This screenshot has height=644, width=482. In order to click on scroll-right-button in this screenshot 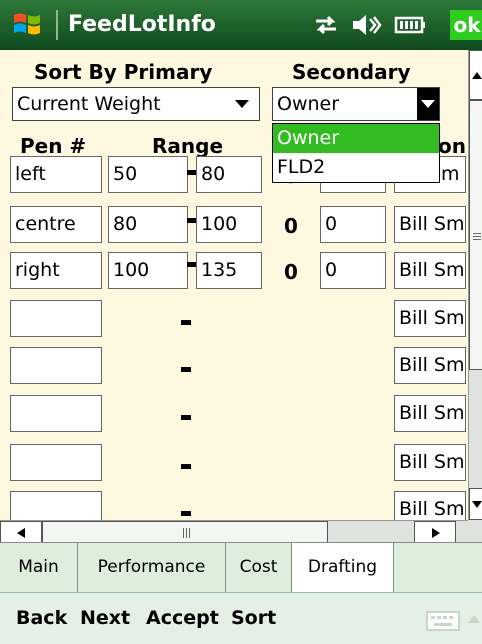, I will do `click(435, 532)`.